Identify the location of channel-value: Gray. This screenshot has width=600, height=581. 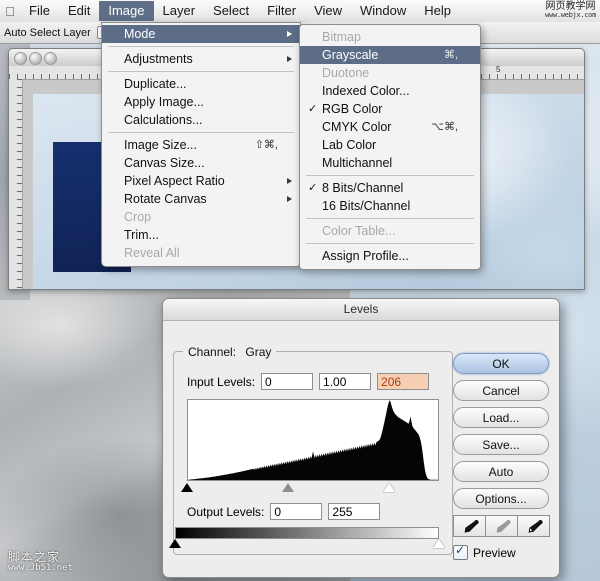
(258, 352).